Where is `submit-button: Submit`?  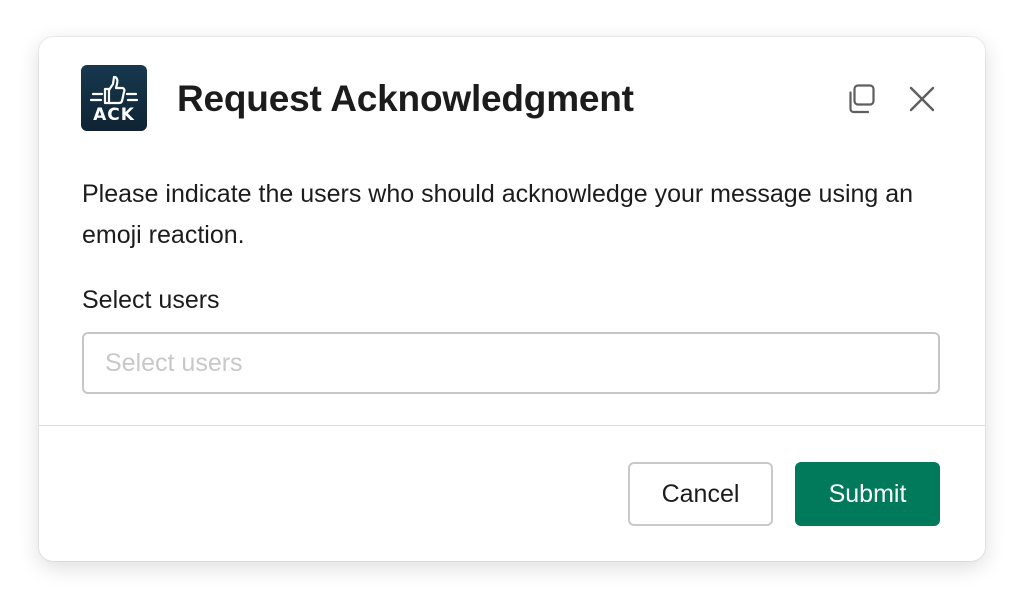 submit-button: Submit is located at coordinates (867, 494).